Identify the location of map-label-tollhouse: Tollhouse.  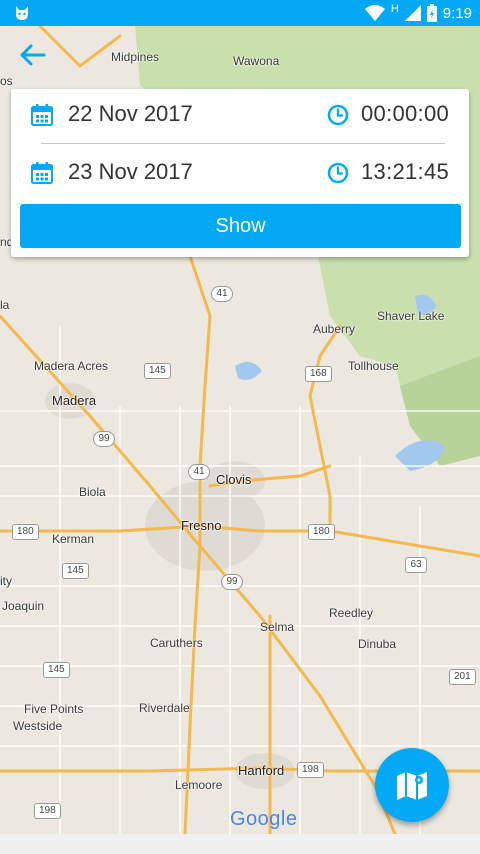
(373, 366).